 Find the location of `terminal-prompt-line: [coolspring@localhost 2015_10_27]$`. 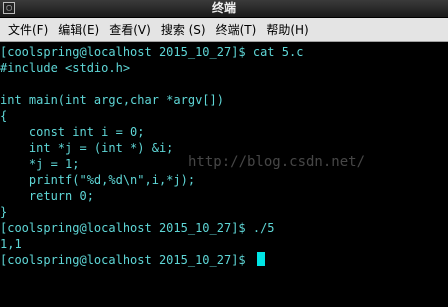

terminal-prompt-line: [coolspring@localhost 2015_10_27]$ is located at coordinates (132, 260).